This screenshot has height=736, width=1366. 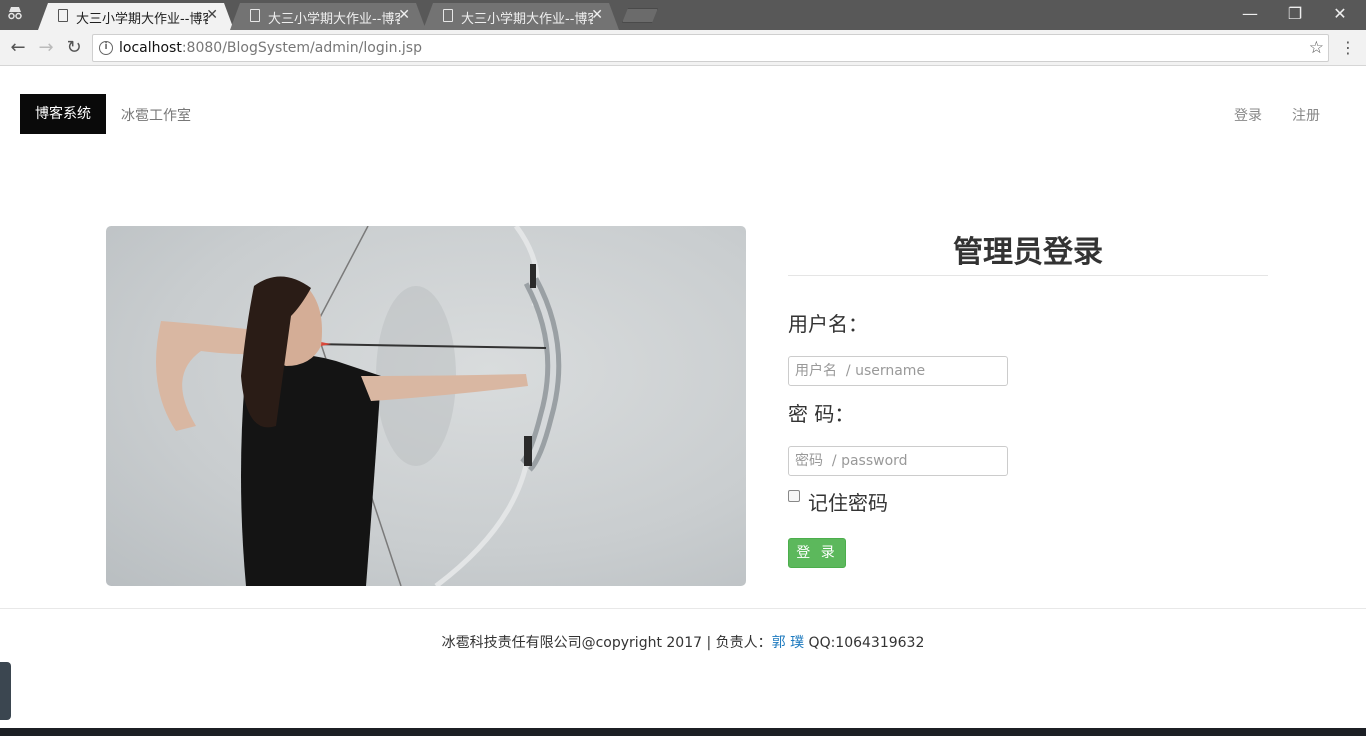 I want to click on navbar-brand: 博客系统, so click(x=63, y=114).